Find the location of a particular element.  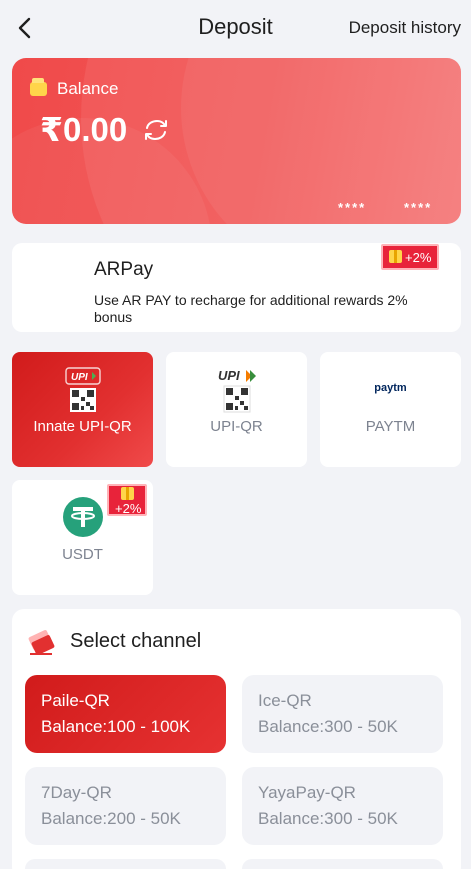

payment-method-usdt: +2% USDT is located at coordinates (82, 537).